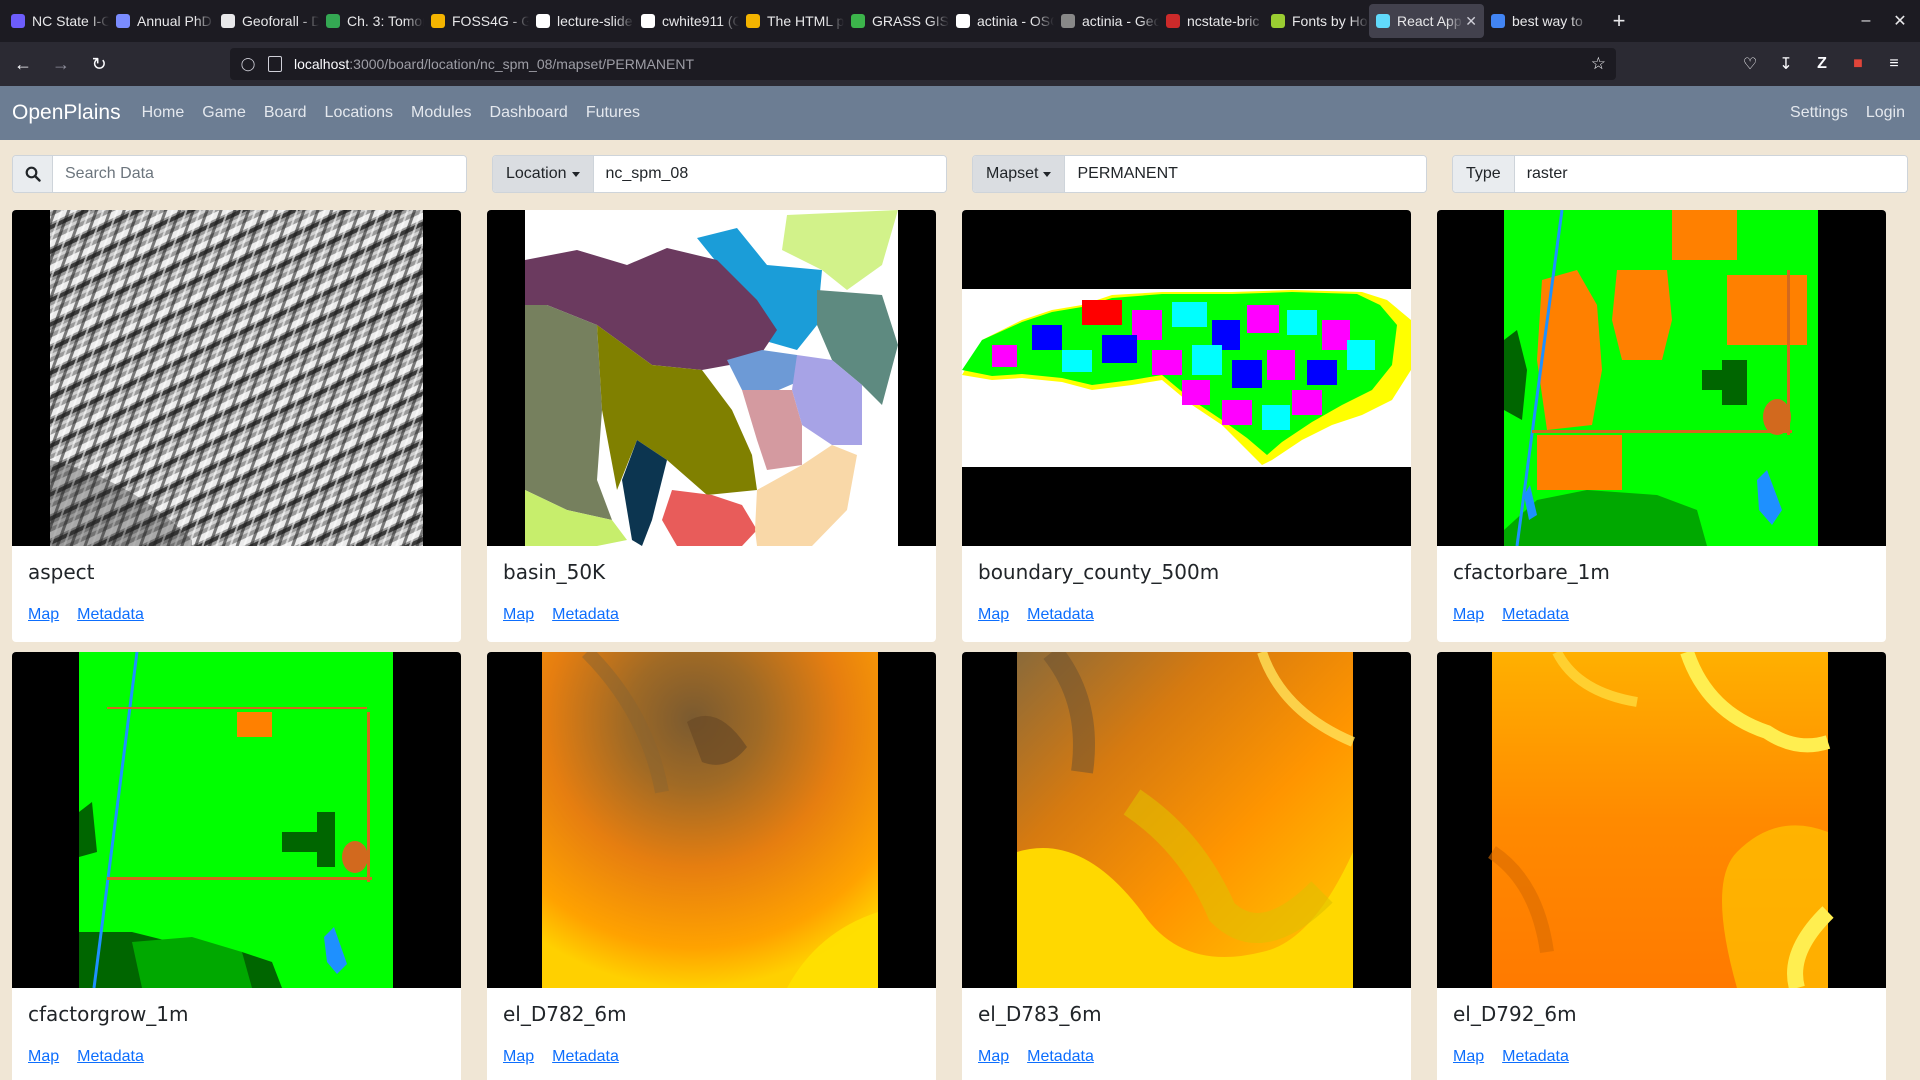  Describe the element at coordinates (359, 113) in the screenshot. I see `nav-locations: Locations` at that location.